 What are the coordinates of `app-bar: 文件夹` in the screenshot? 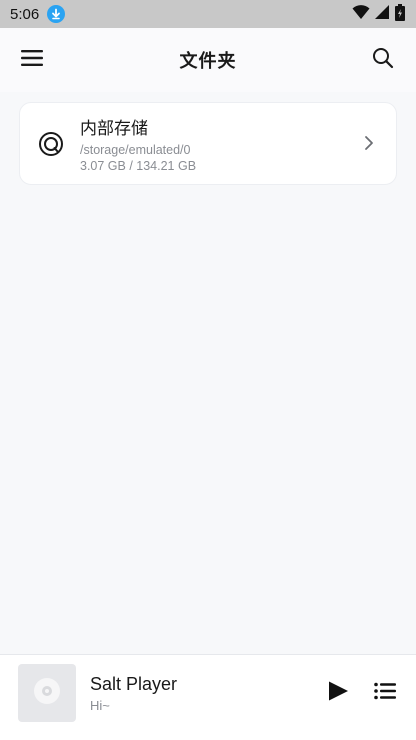 It's located at (208, 60).